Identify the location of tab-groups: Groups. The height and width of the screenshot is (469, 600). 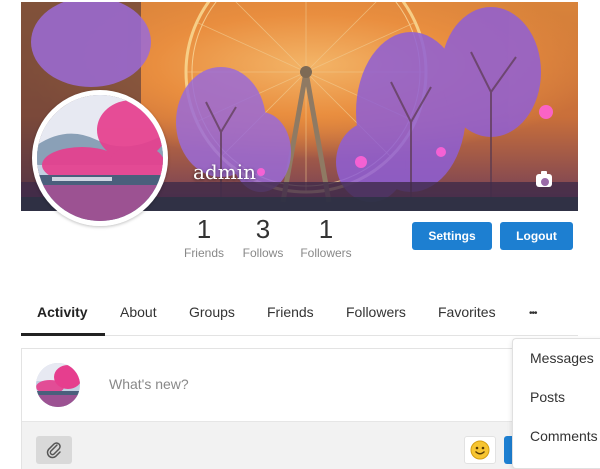
(212, 312).